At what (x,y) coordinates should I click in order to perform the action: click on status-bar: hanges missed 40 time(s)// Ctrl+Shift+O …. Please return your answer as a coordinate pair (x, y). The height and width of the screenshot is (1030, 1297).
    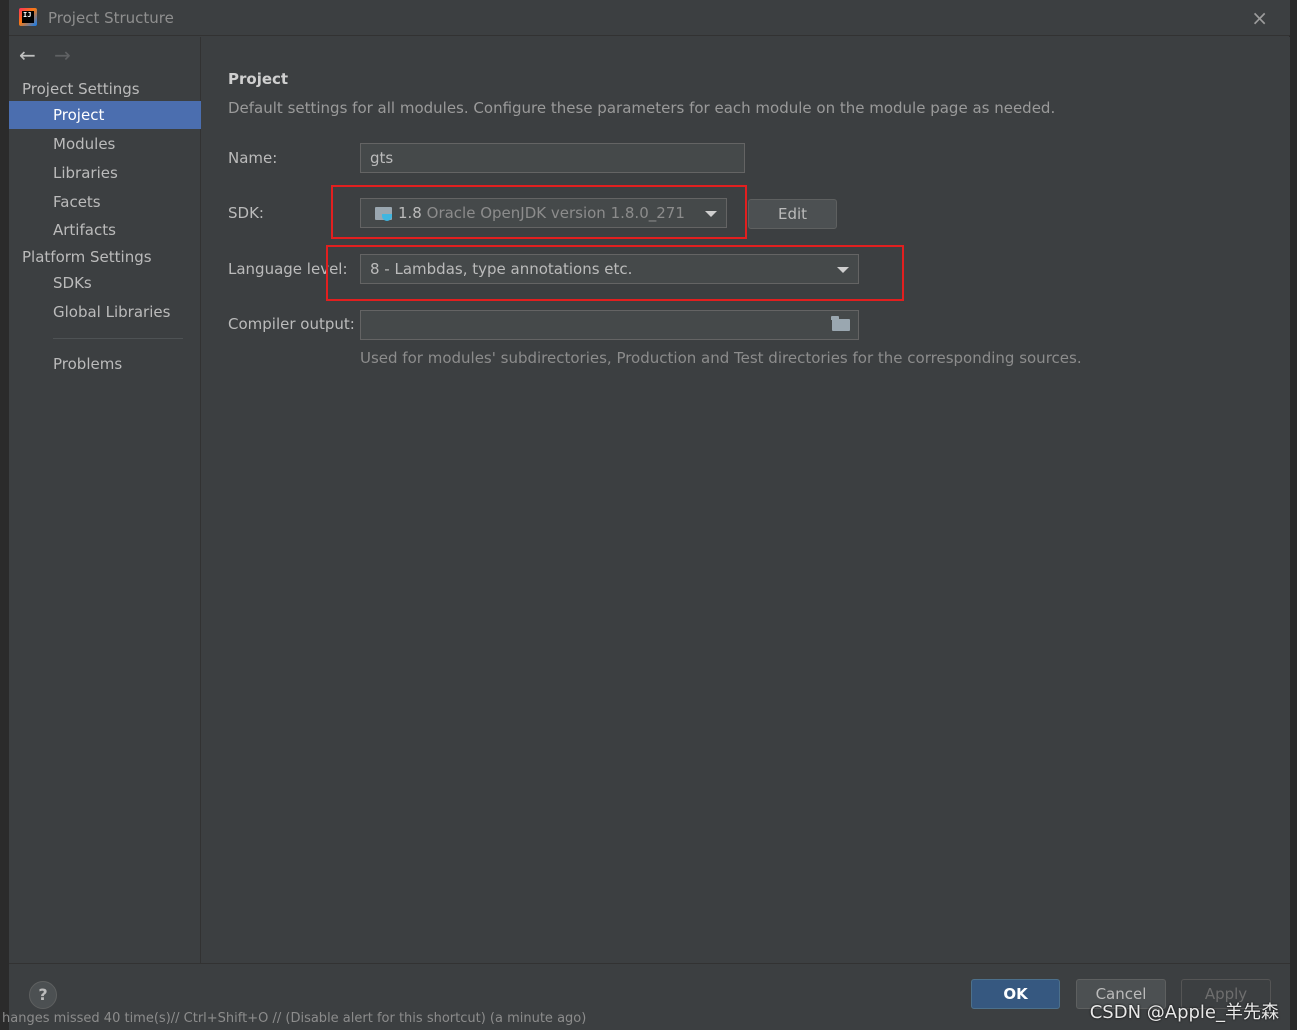
    Looking at the image, I should click on (294, 1018).